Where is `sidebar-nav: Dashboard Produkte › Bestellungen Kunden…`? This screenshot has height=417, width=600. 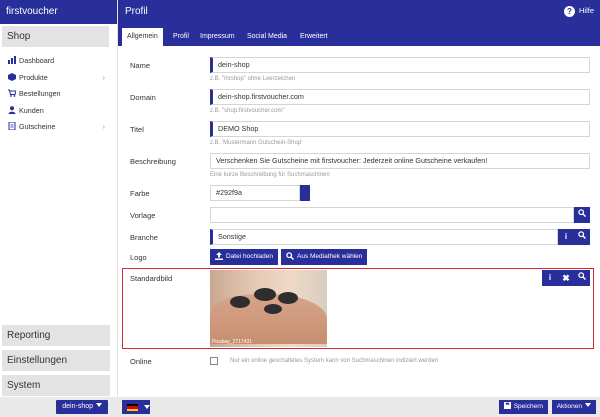 sidebar-nav: Dashboard Produkte › Bestellungen Kunden… is located at coordinates (58, 94).